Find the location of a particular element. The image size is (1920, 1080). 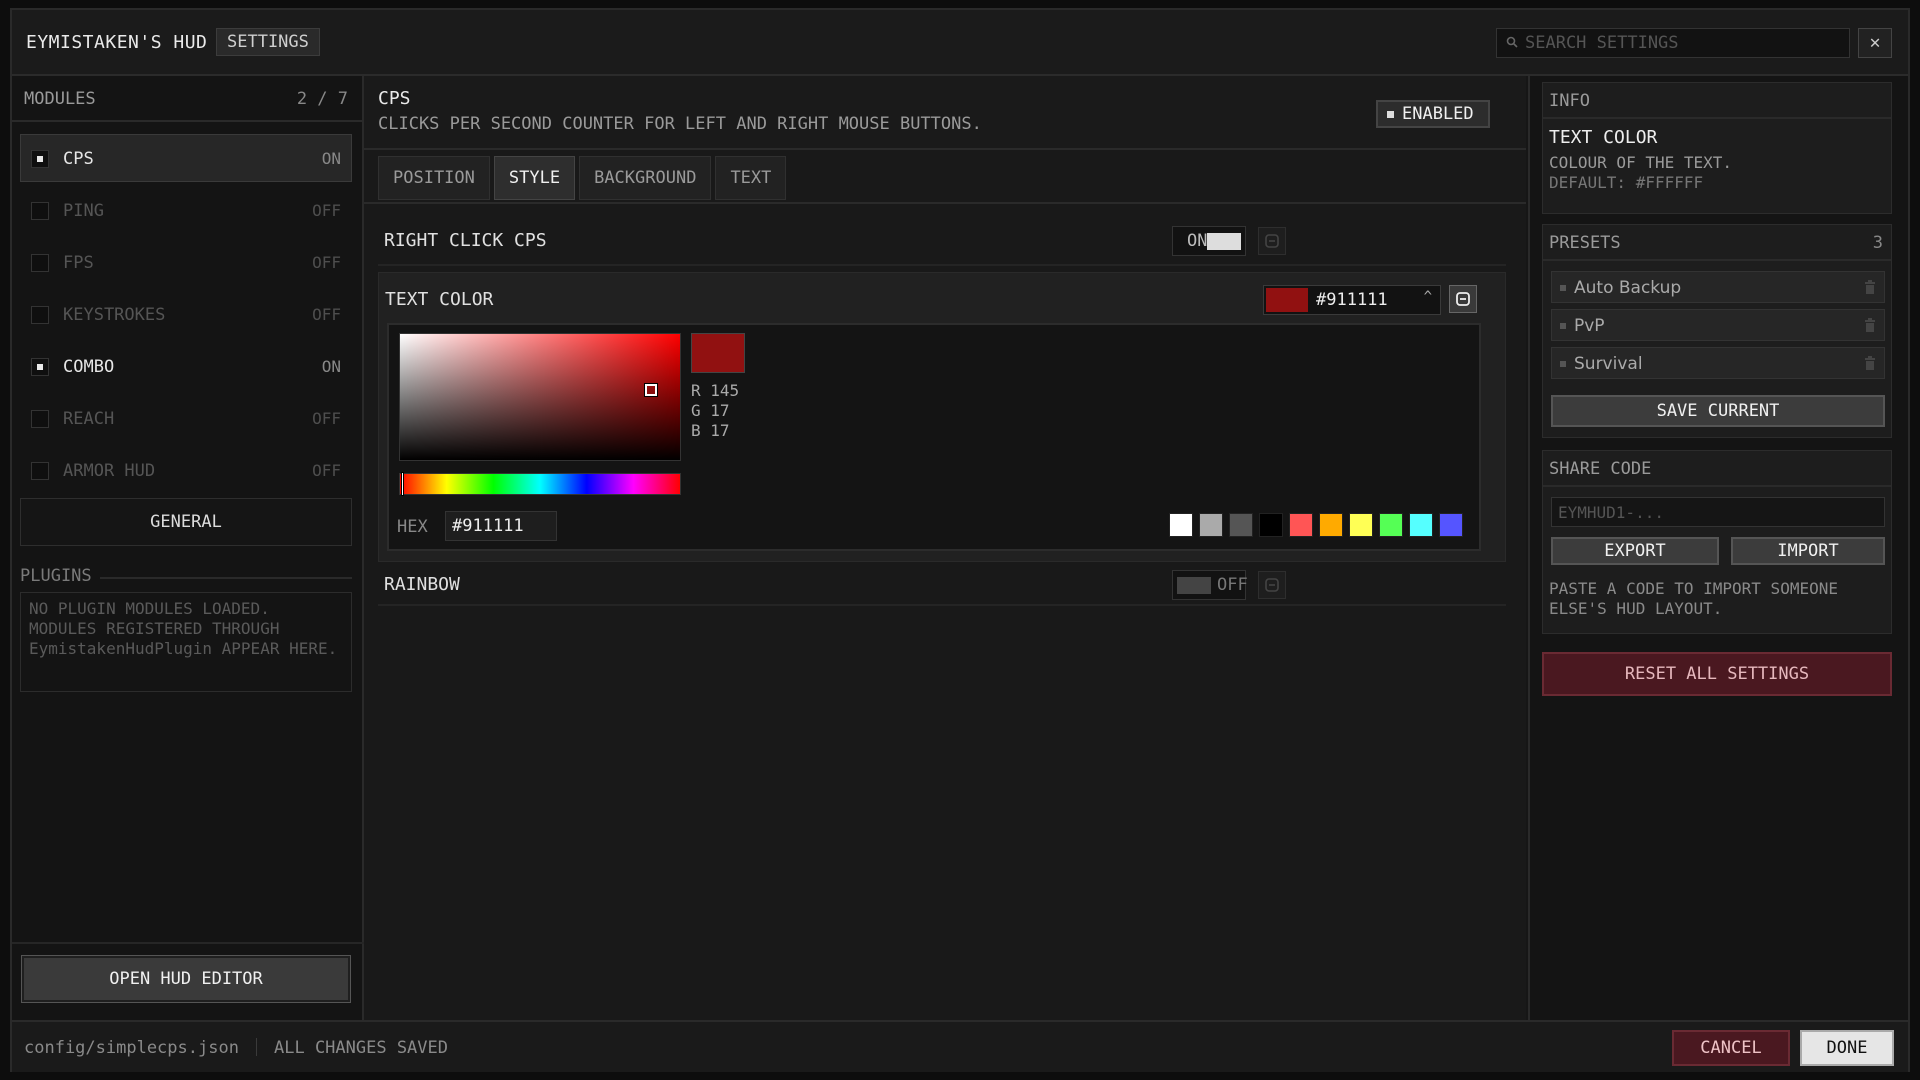

close-button: ✕ is located at coordinates (1875, 43).